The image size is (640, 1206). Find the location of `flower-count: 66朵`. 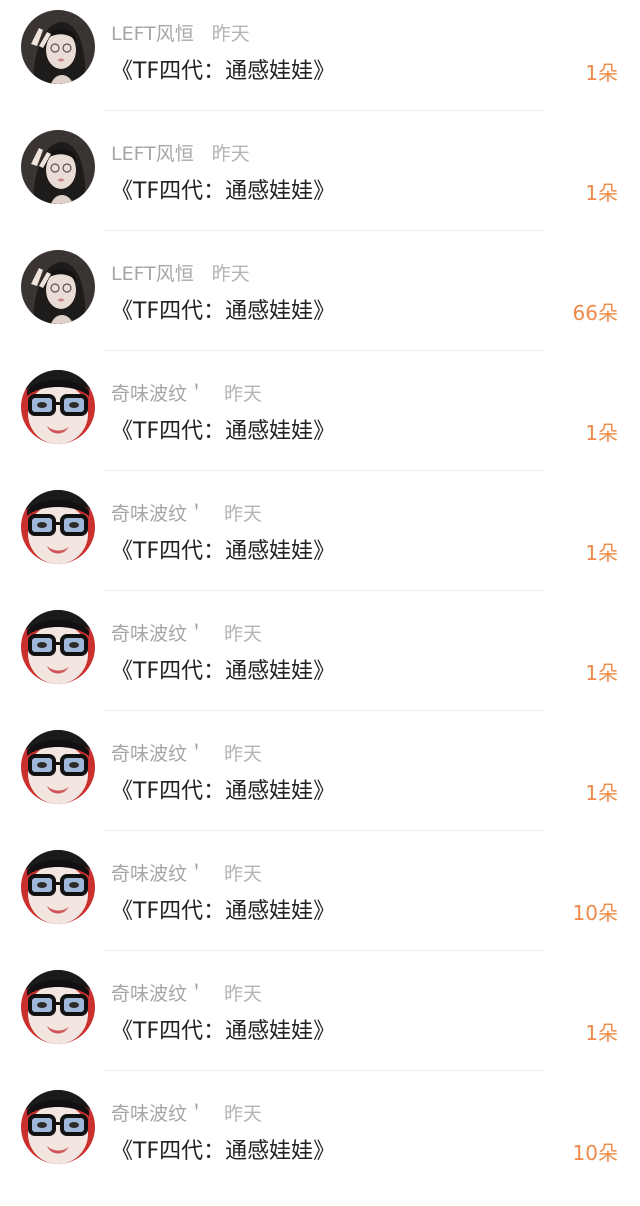

flower-count: 66朵 is located at coordinates (595, 312).